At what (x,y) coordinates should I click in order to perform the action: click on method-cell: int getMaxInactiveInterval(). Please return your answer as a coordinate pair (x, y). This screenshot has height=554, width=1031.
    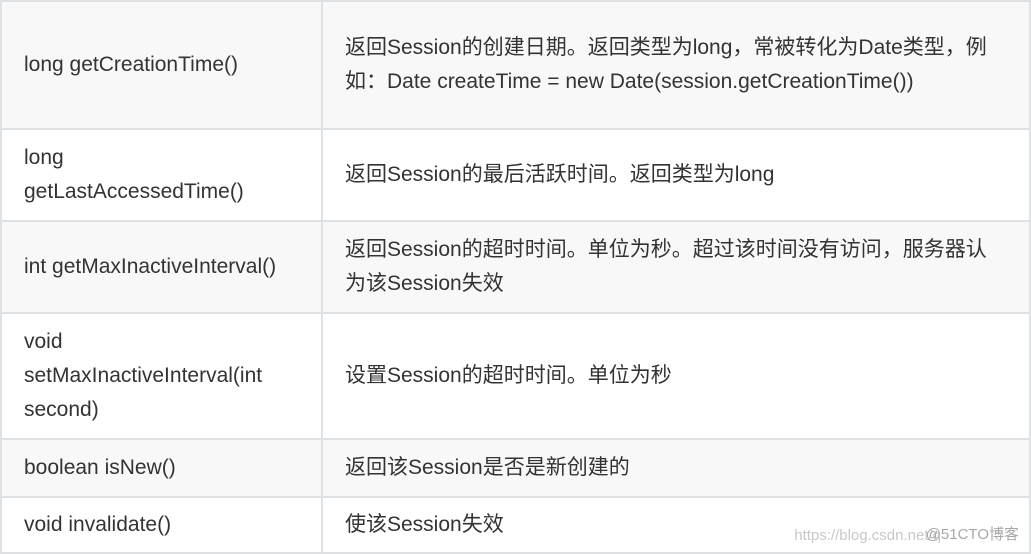
    Looking at the image, I should click on (161, 267).